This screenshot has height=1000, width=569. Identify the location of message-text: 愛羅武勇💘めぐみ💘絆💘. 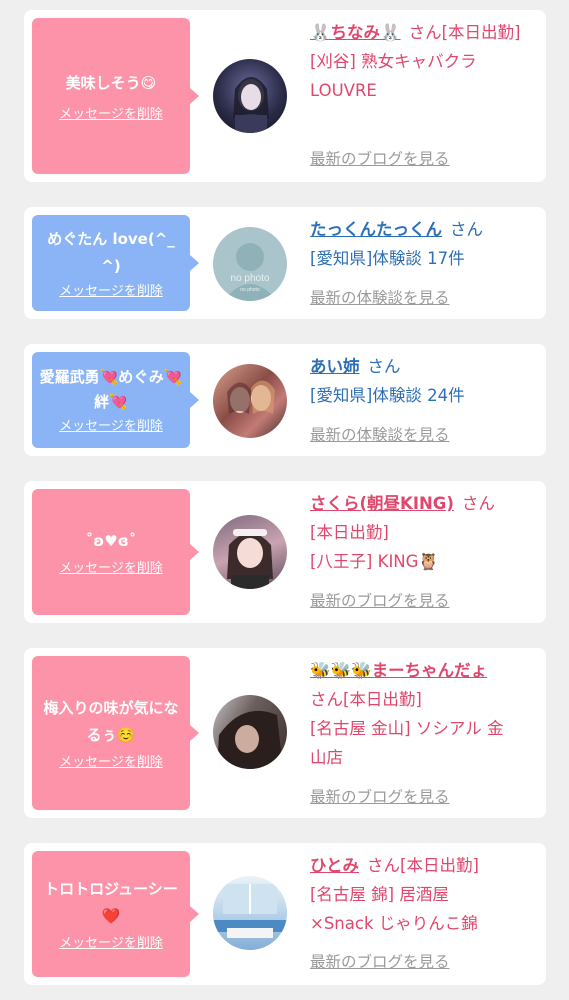
(111, 389).